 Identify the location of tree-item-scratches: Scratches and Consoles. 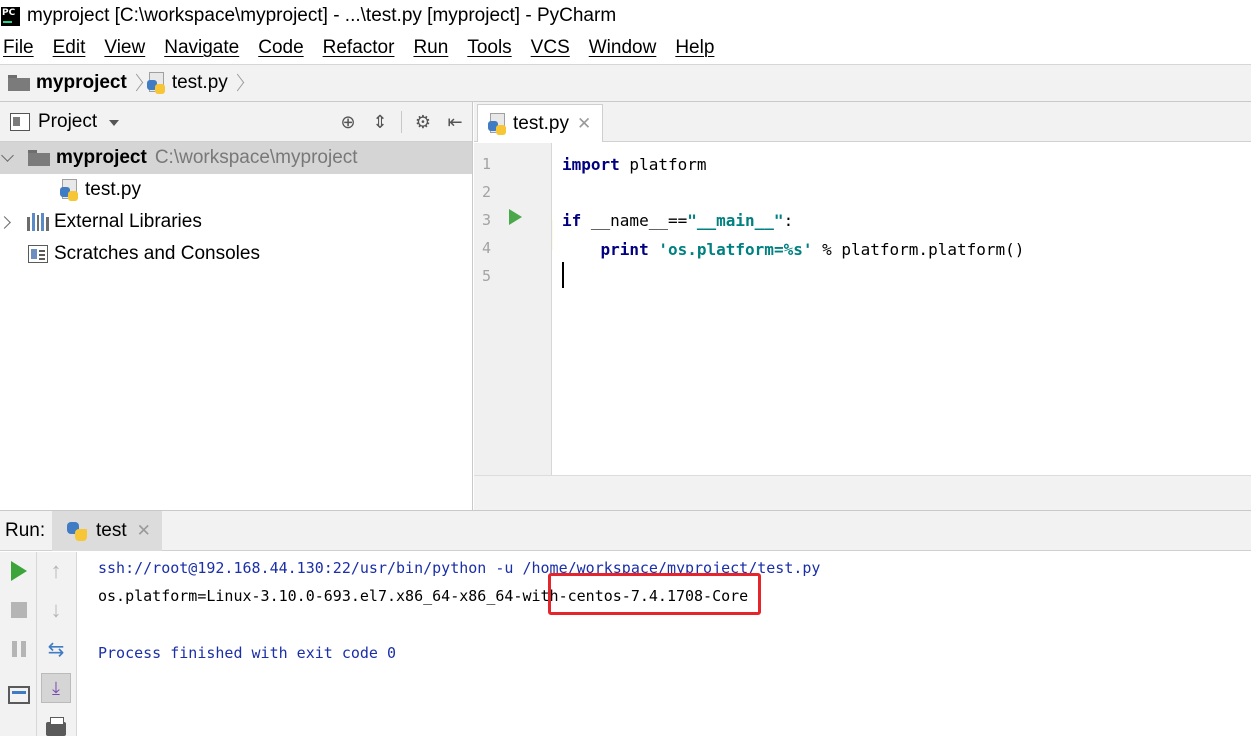
(236, 254).